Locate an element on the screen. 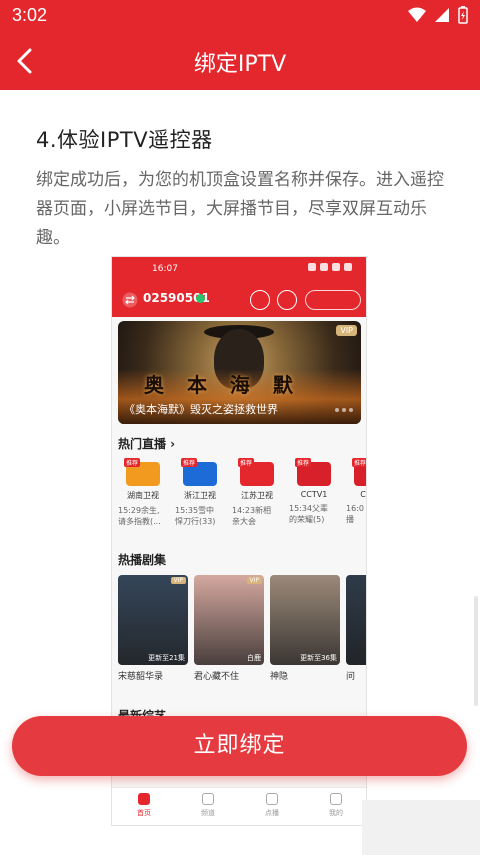  preview-banner: 奥 本 海 默 VIP 《奥本海默》毁灭之姿拯救世界 is located at coordinates (239, 372).